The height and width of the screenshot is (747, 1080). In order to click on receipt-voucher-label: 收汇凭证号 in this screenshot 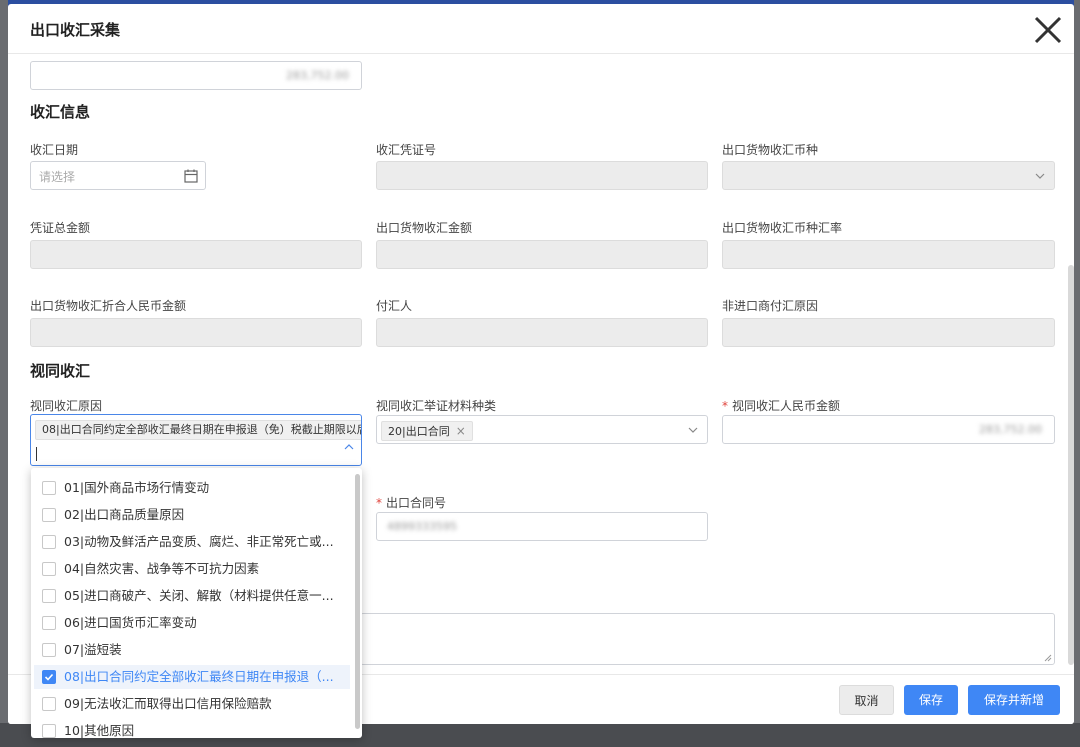, I will do `click(406, 150)`.